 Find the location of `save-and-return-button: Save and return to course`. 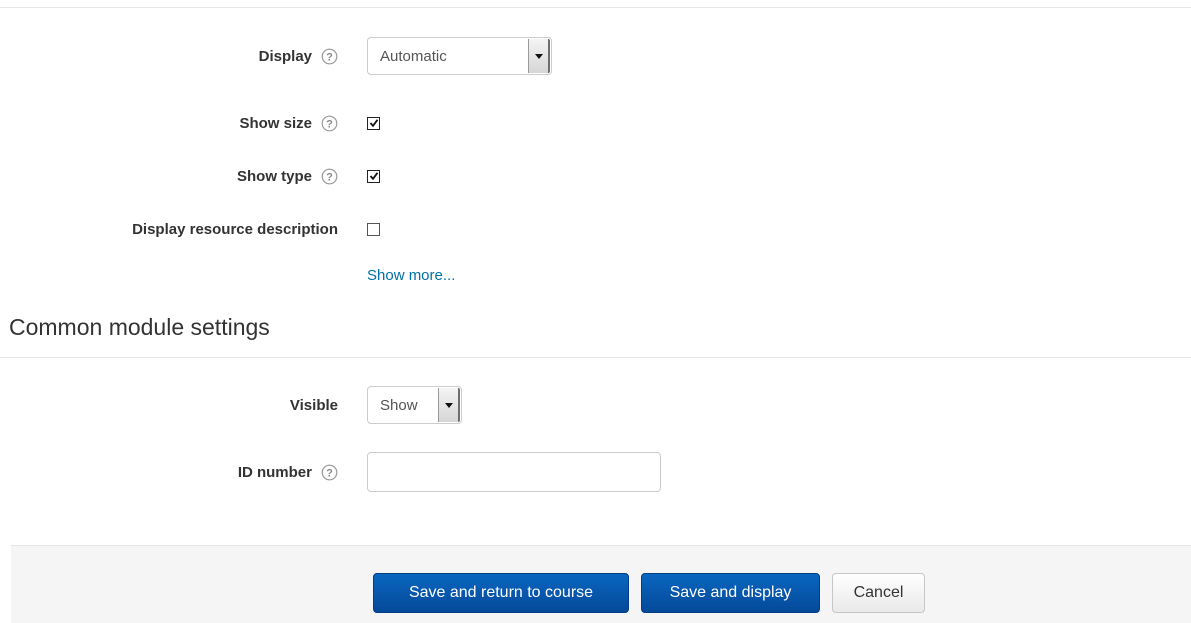

save-and-return-button: Save and return to course is located at coordinates (501, 593).